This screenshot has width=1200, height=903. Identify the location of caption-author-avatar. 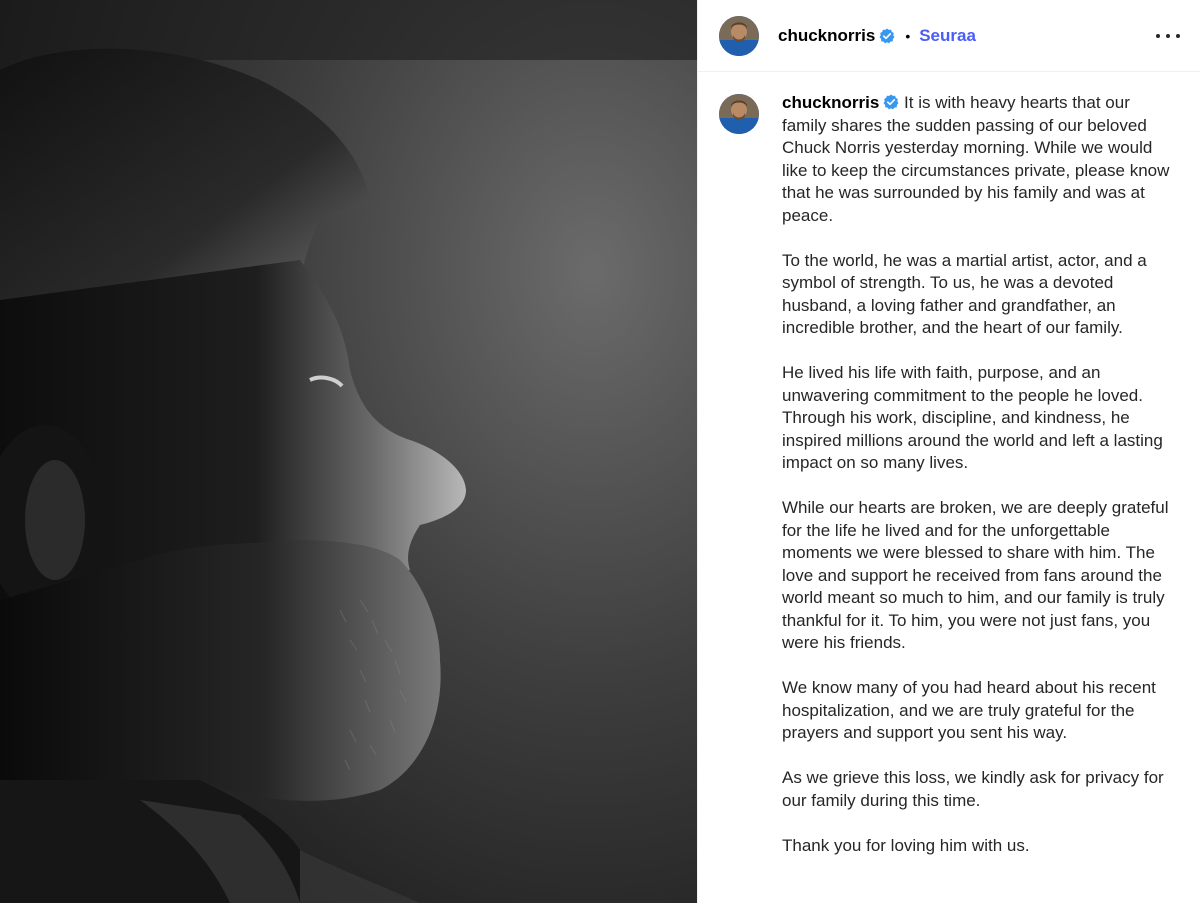
(739, 114).